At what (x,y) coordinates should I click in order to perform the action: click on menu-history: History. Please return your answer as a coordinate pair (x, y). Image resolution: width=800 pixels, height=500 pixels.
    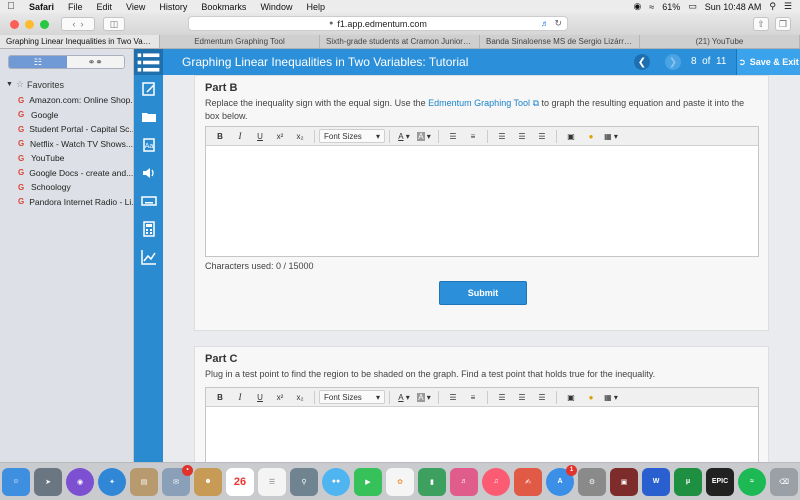
    Looking at the image, I should click on (173, 7).